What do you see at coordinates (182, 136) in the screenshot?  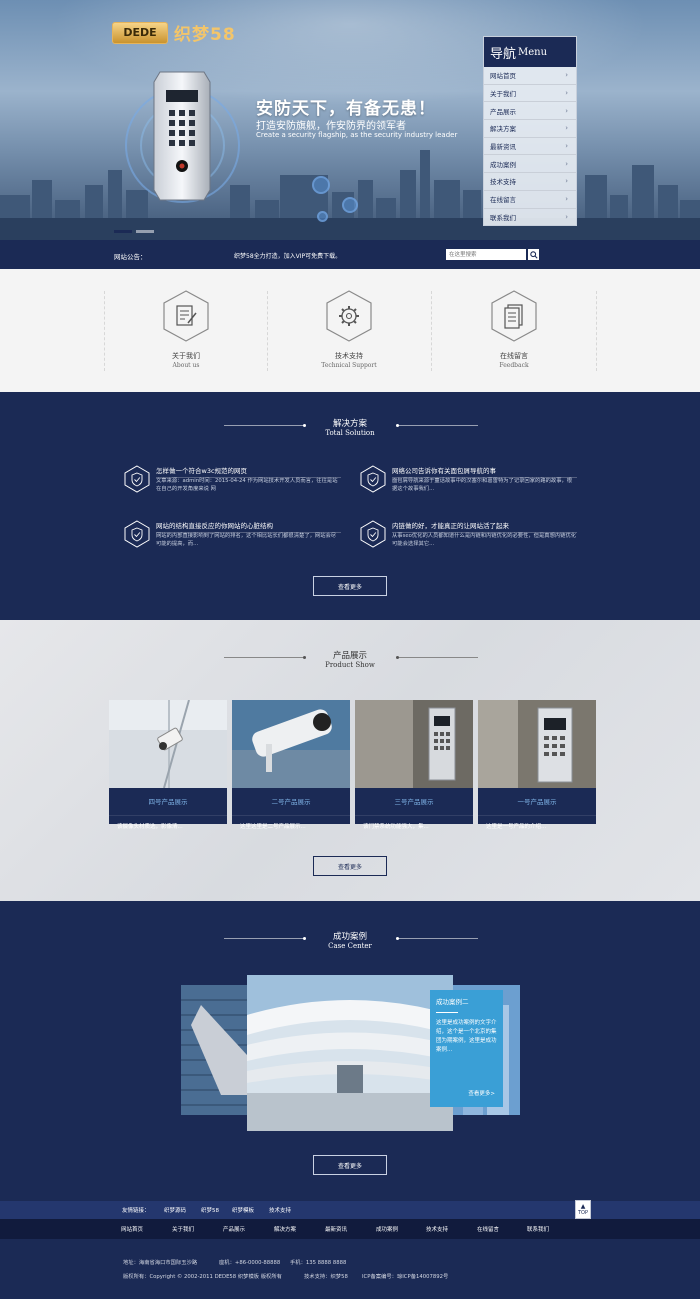 I see `door-intercom-device-image` at bounding box center [182, 136].